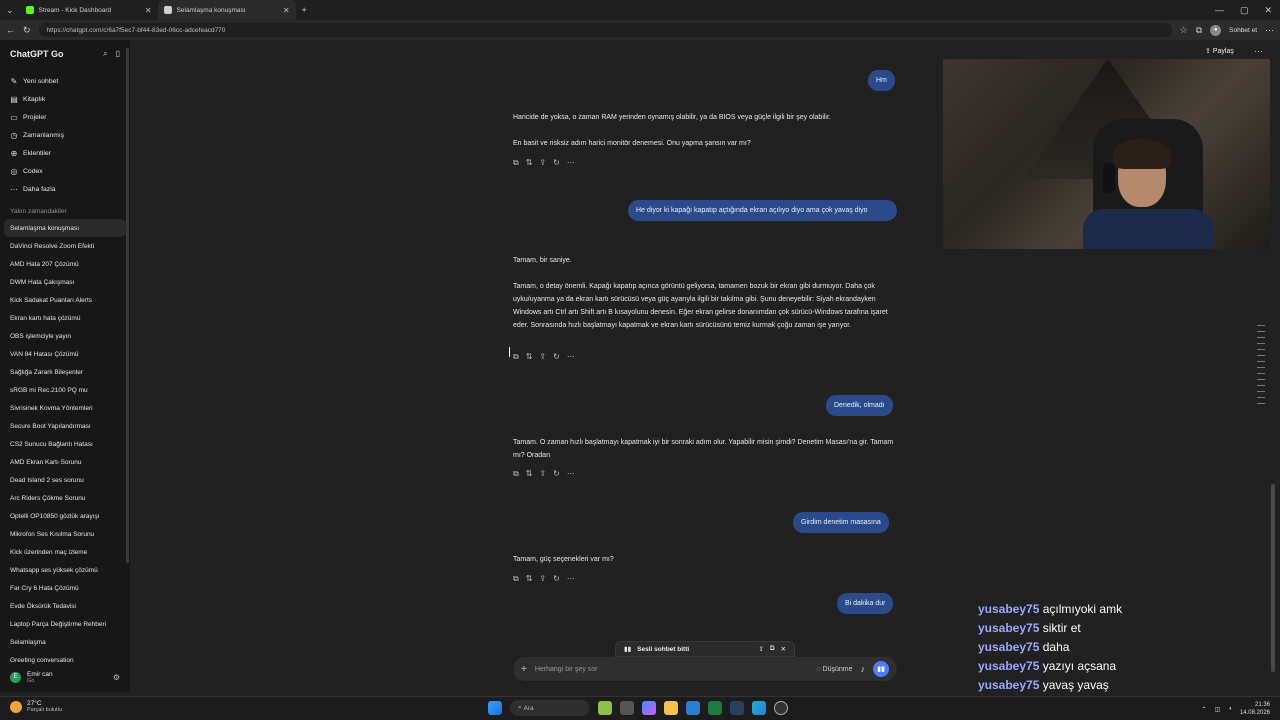 Image resolution: width=1280 pixels, height=720 pixels. I want to click on network-icon: ◫, so click(1218, 709).